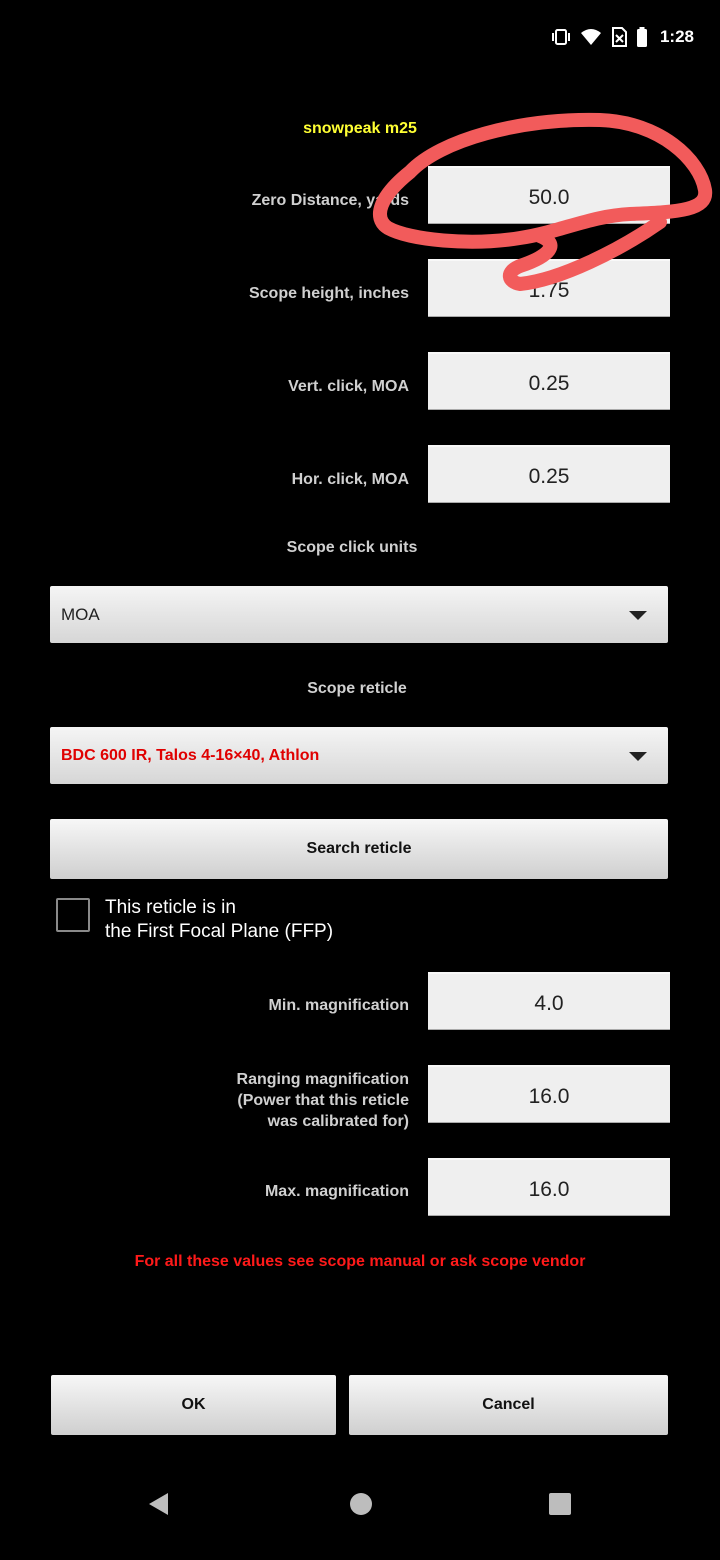 The image size is (720, 1560). I want to click on hor-click-input: 0.25, so click(549, 474).